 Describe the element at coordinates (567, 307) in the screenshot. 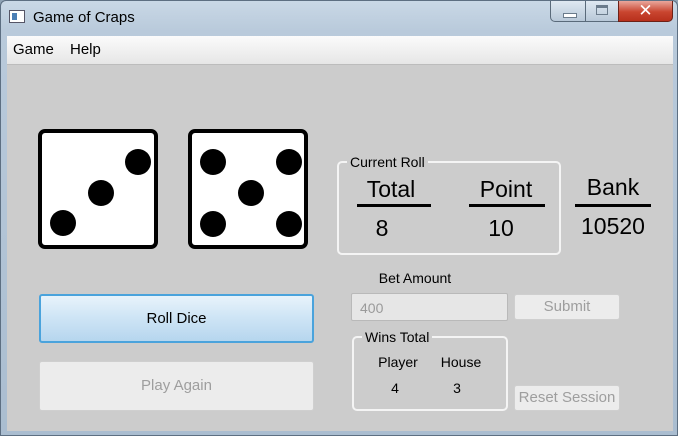

I see `submit-button: Submit` at that location.